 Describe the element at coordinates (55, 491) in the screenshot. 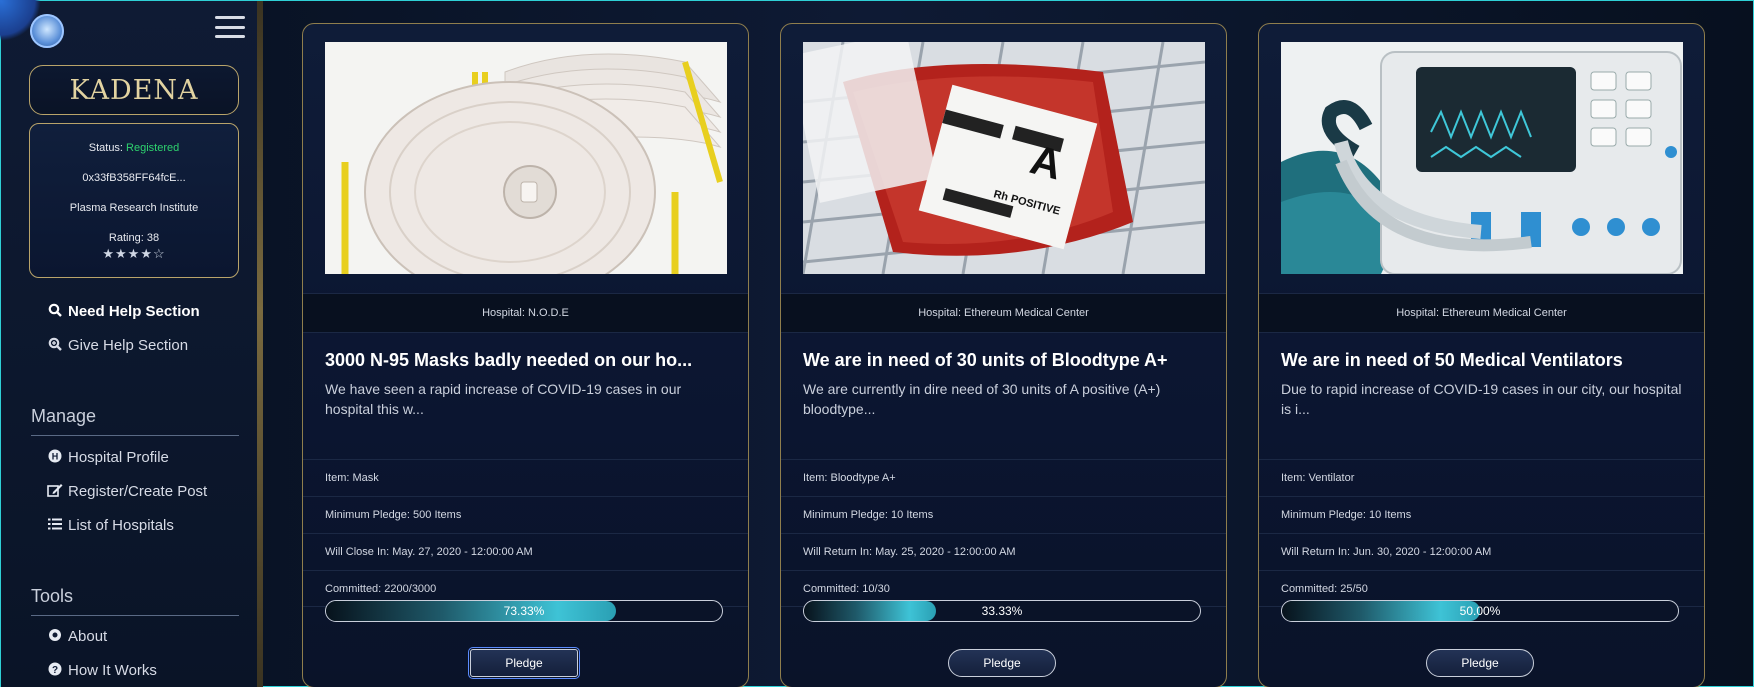

I see `edit-icon` at that location.